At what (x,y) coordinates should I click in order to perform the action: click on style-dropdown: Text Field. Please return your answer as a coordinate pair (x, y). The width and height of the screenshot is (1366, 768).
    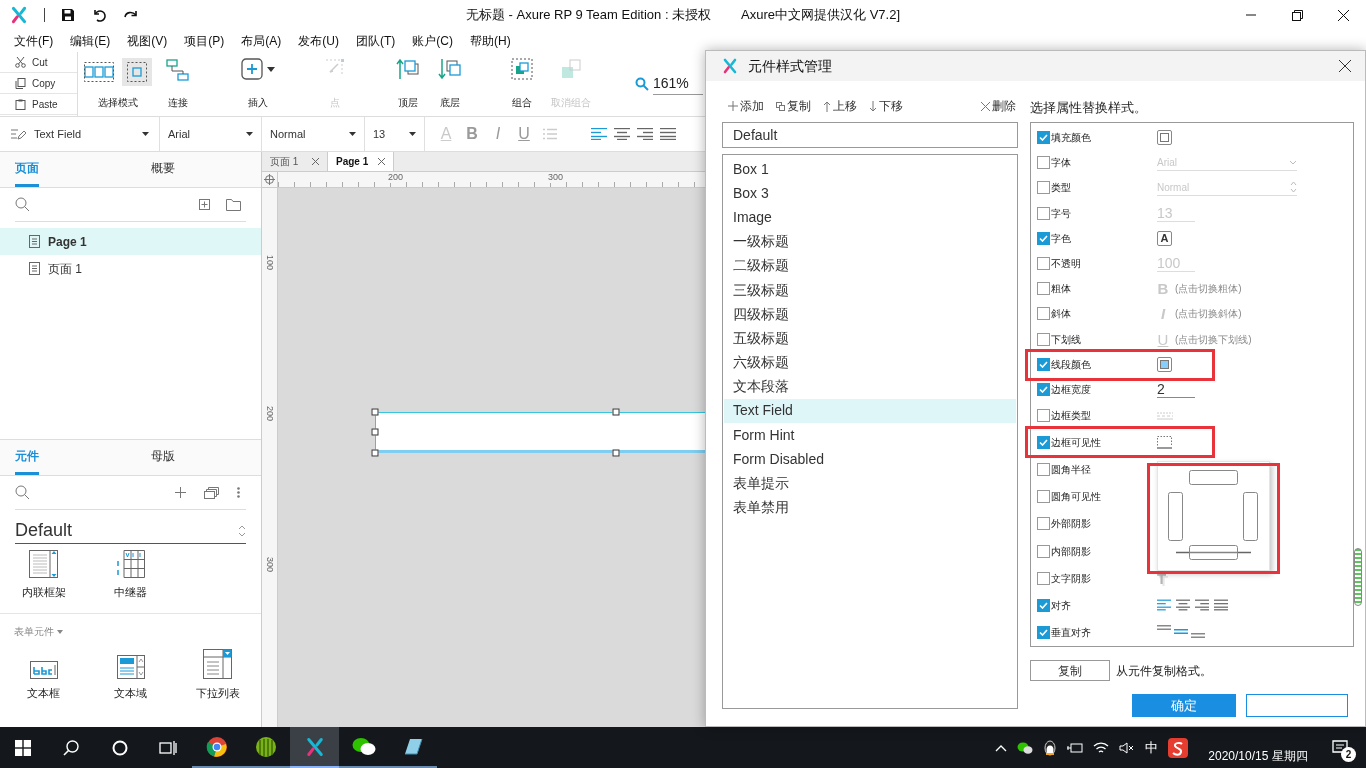
    Looking at the image, I should click on (80, 134).